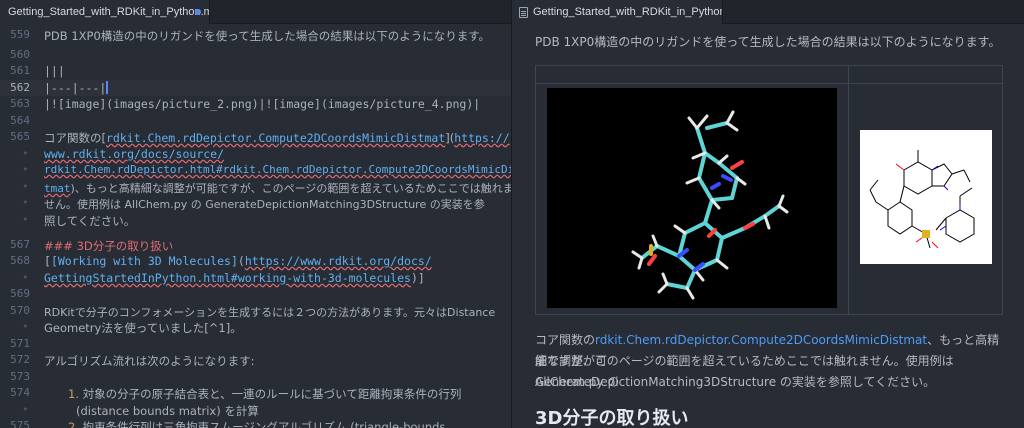 The image size is (1024, 428). I want to click on table-column-divider, so click(848, 190).